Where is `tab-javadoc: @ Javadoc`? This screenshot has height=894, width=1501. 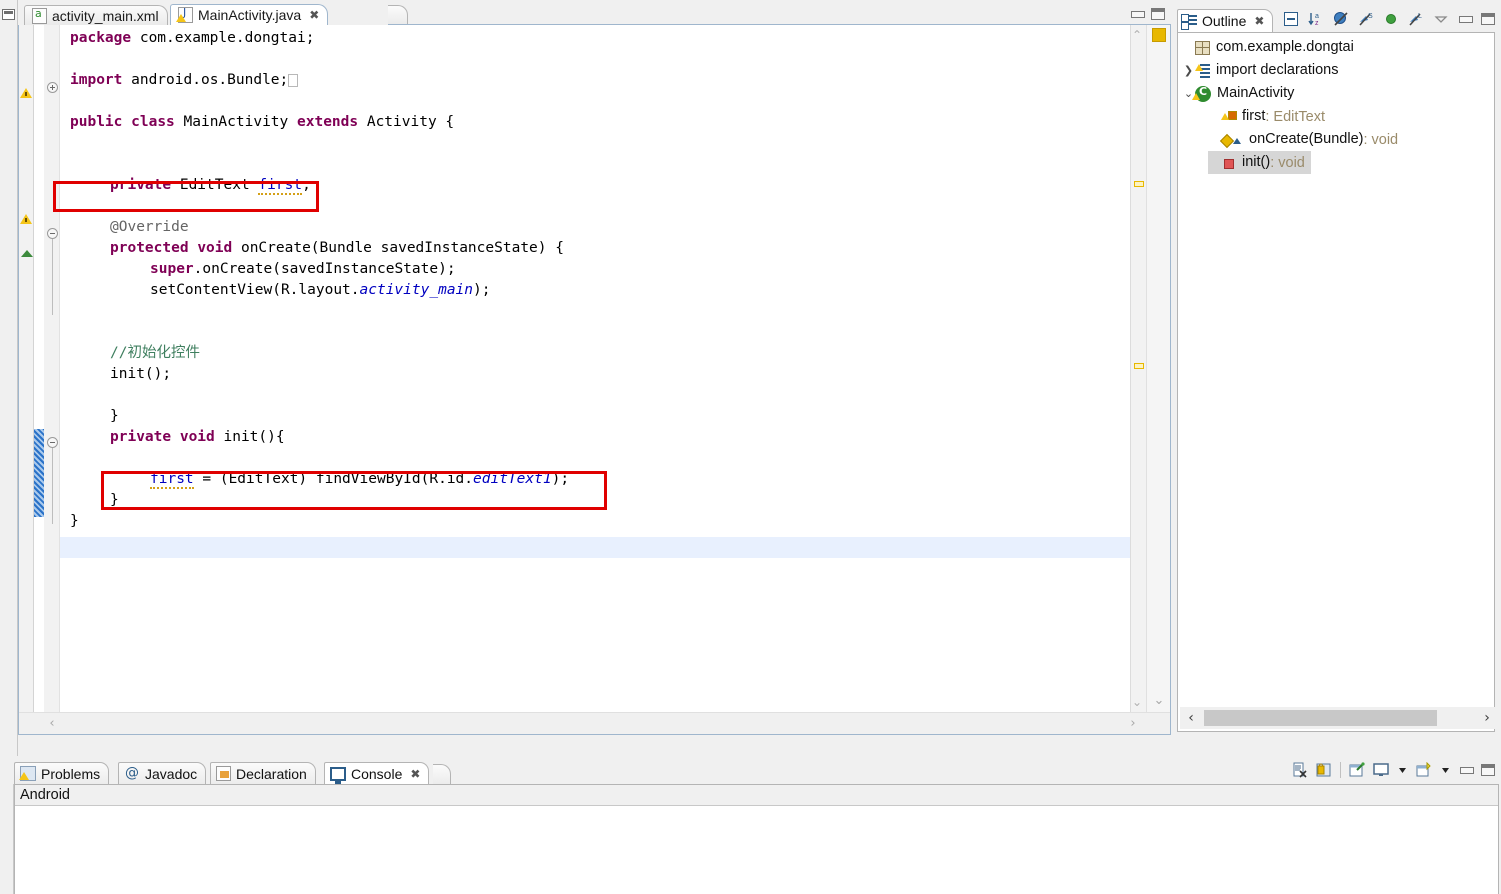
tab-javadoc: @ Javadoc is located at coordinates (162, 773).